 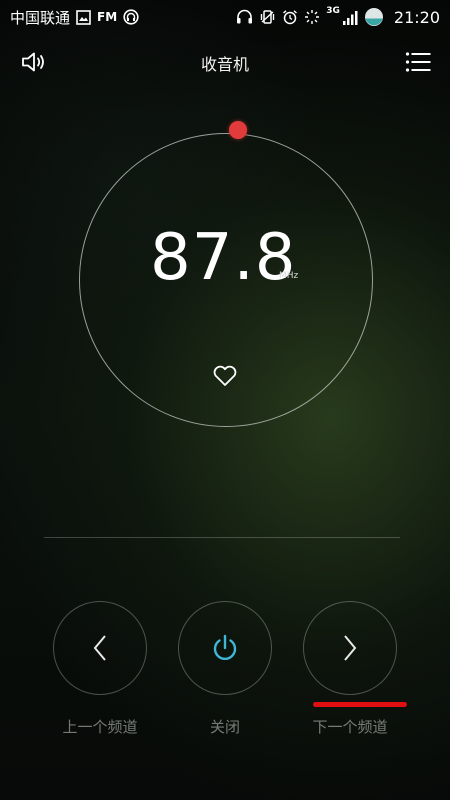 What do you see at coordinates (244, 17) in the screenshot?
I see `headphones-icon` at bounding box center [244, 17].